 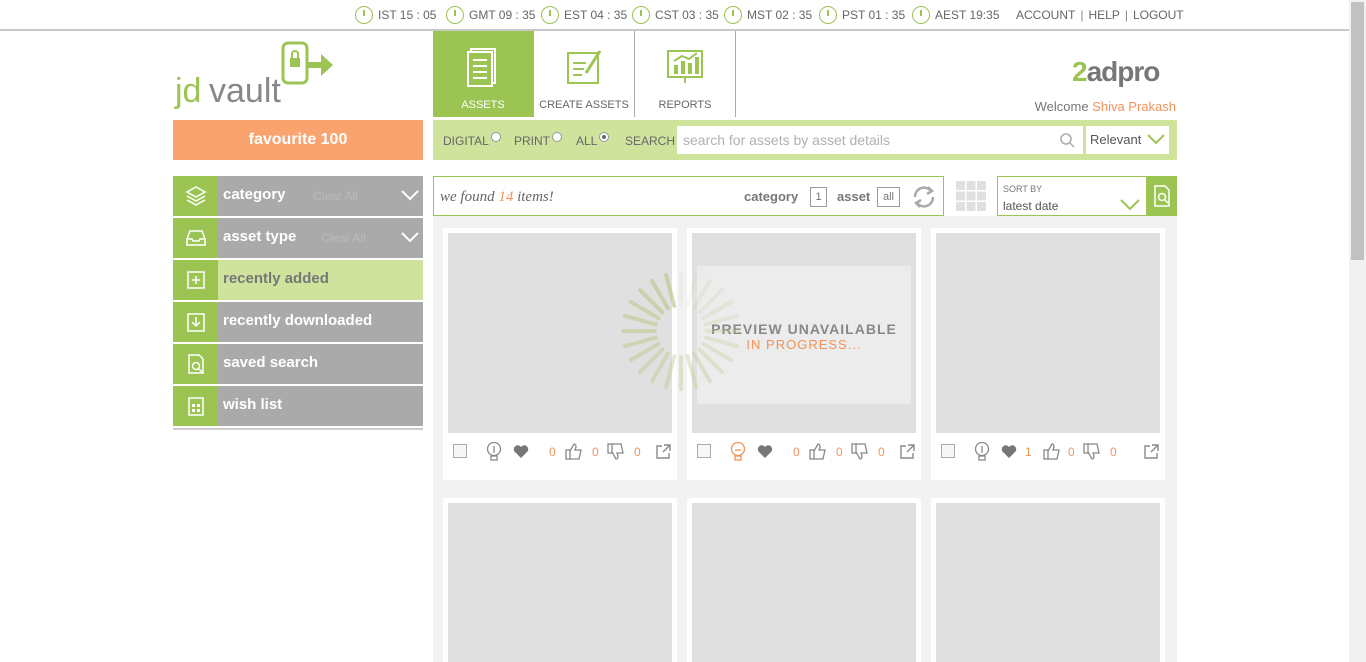 I want to click on asset-filter-value: all, so click(x=888, y=197).